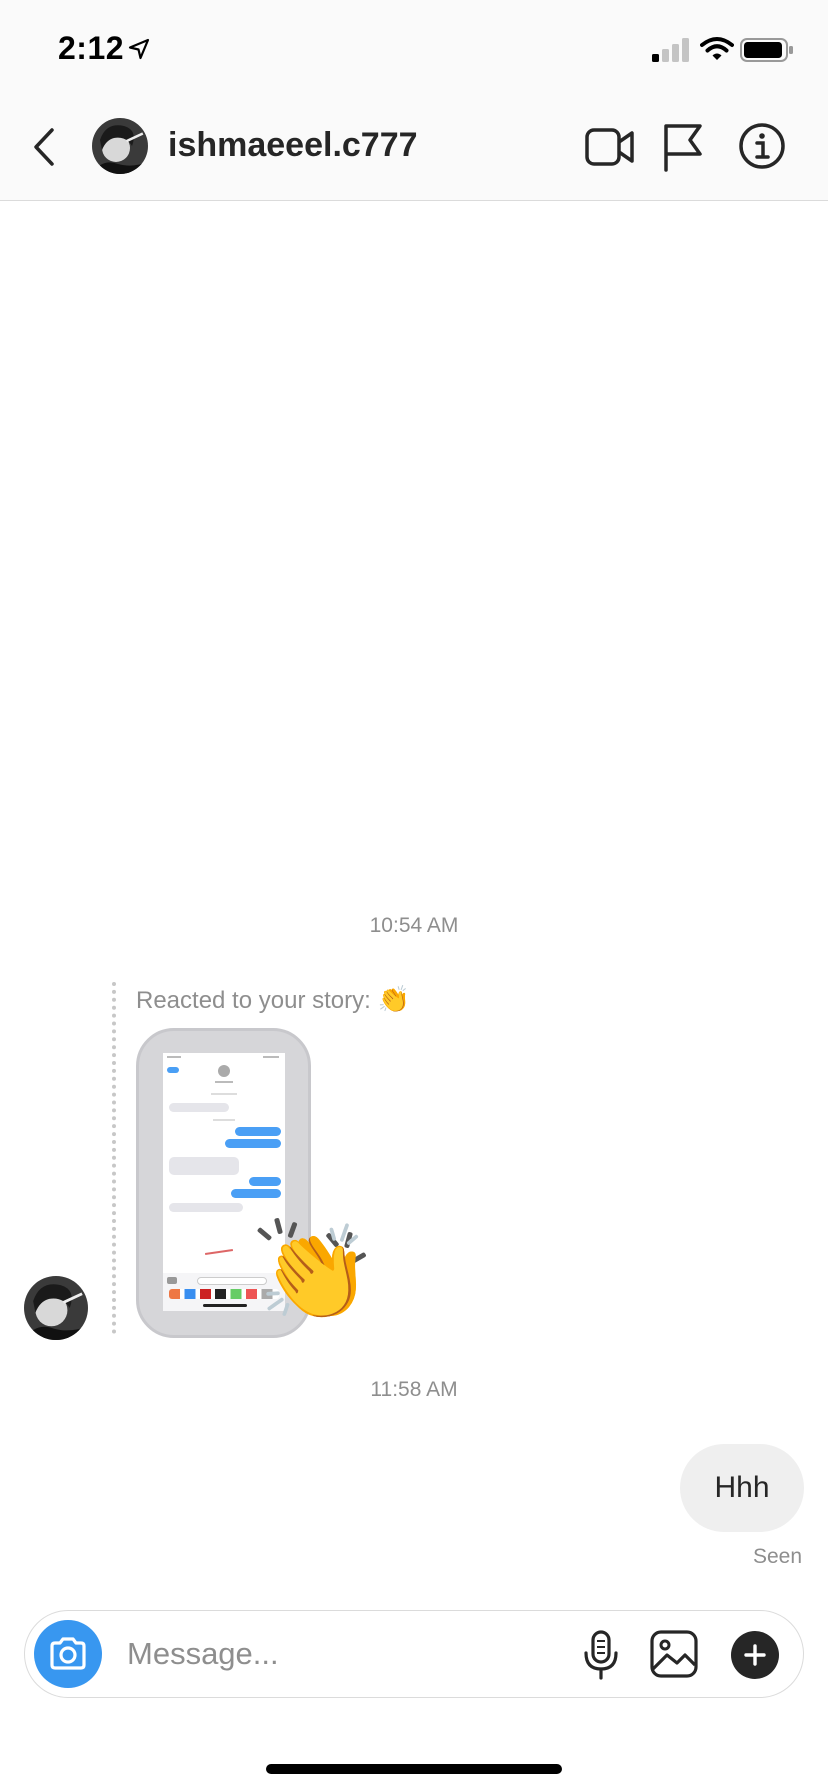 The height and width of the screenshot is (1792, 828). I want to click on mini-cam, so click(172, 1280).